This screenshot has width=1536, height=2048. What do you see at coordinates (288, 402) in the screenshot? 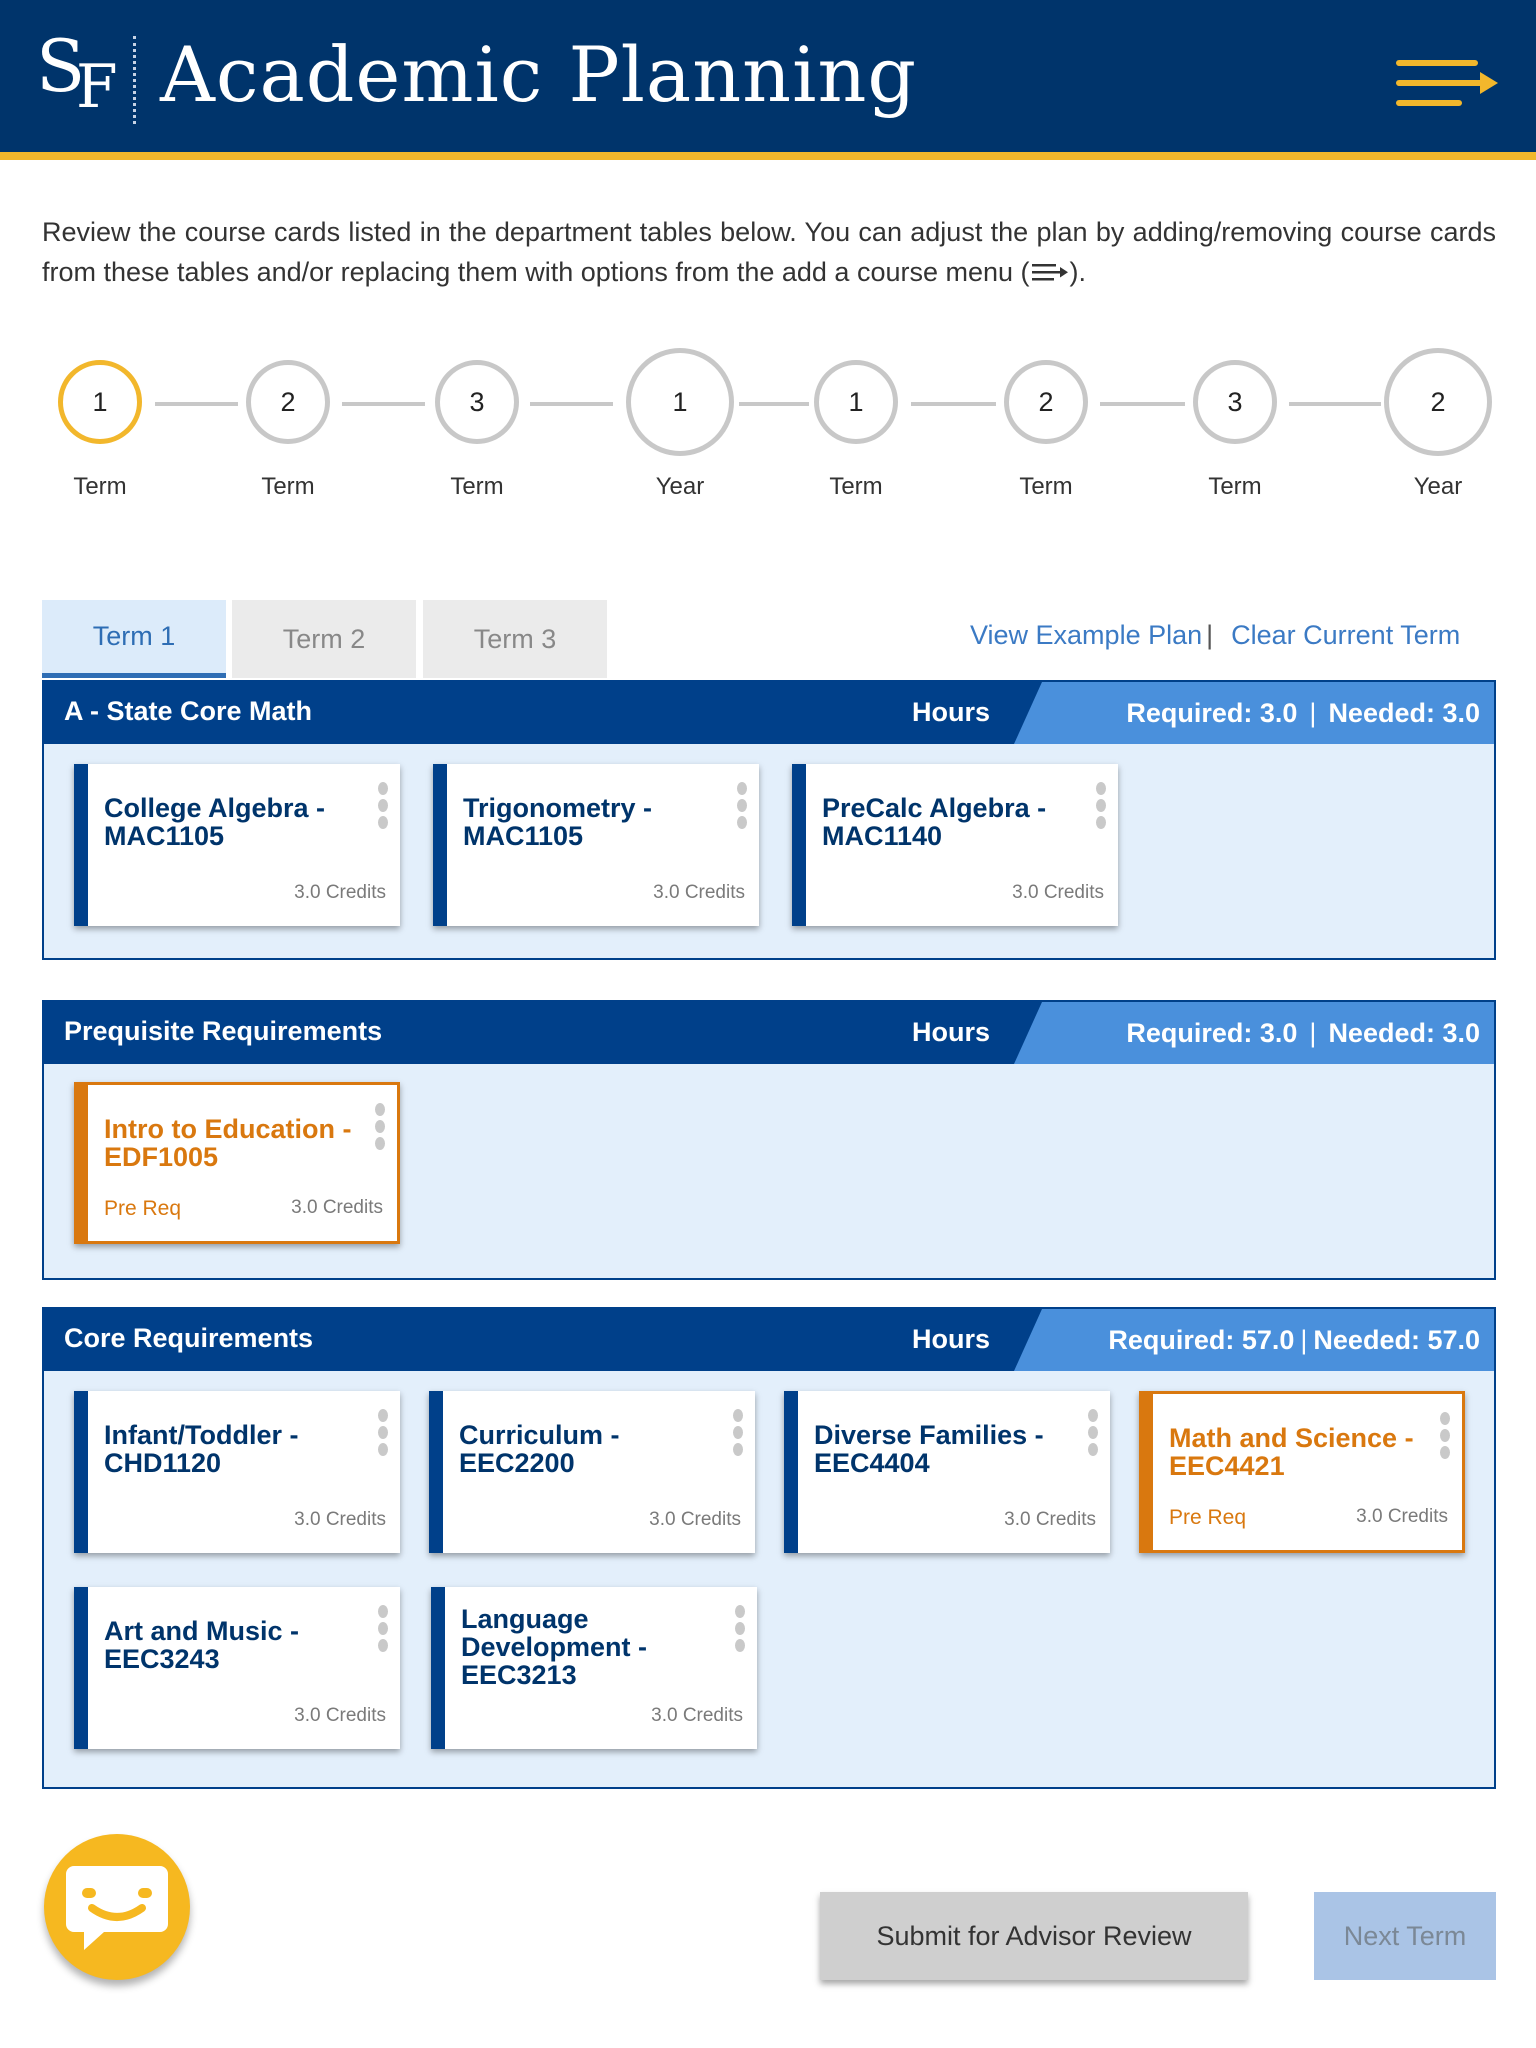
I see `step-term-2: 2` at bounding box center [288, 402].